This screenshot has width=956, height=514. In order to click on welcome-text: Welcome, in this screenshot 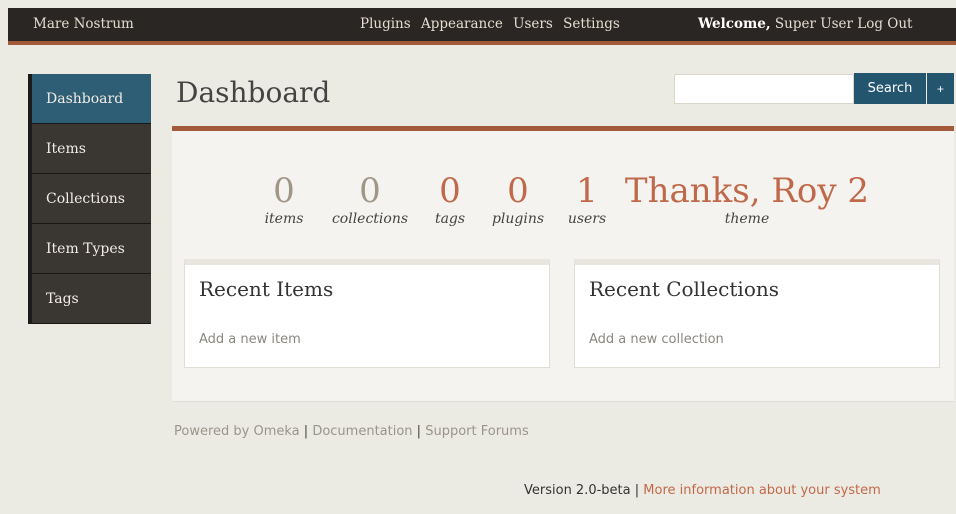, I will do `click(734, 24)`.